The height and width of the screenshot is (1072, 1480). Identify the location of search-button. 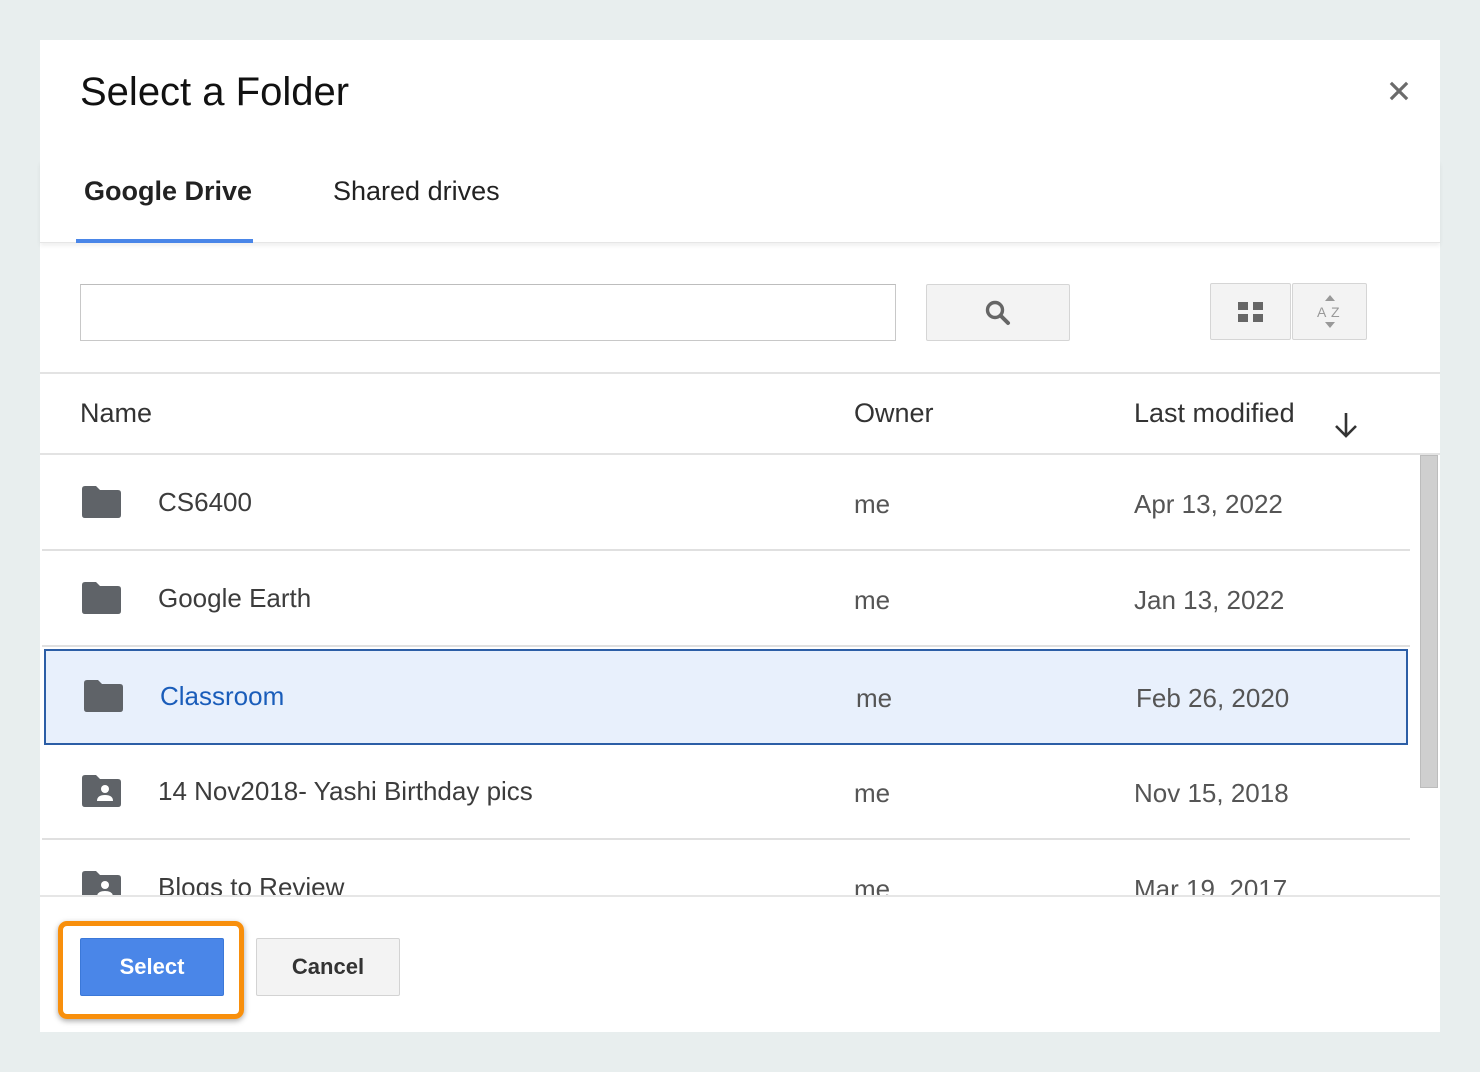
(998, 312).